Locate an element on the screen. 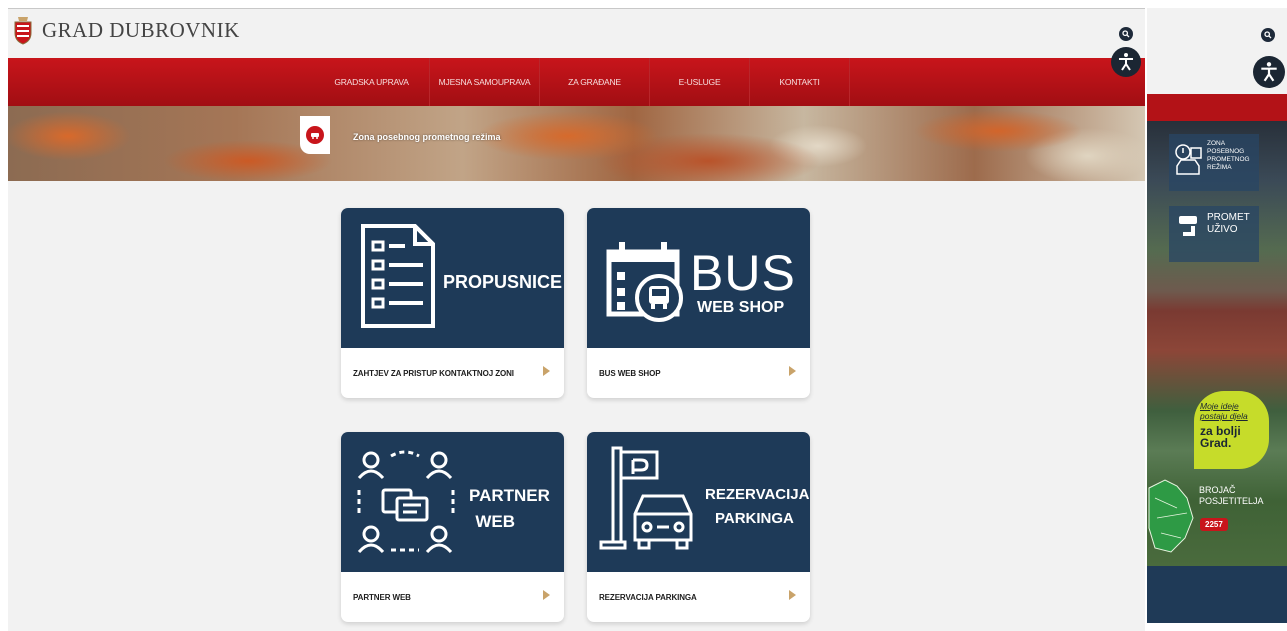  card-banner-text: BUS is located at coordinates (743, 273).